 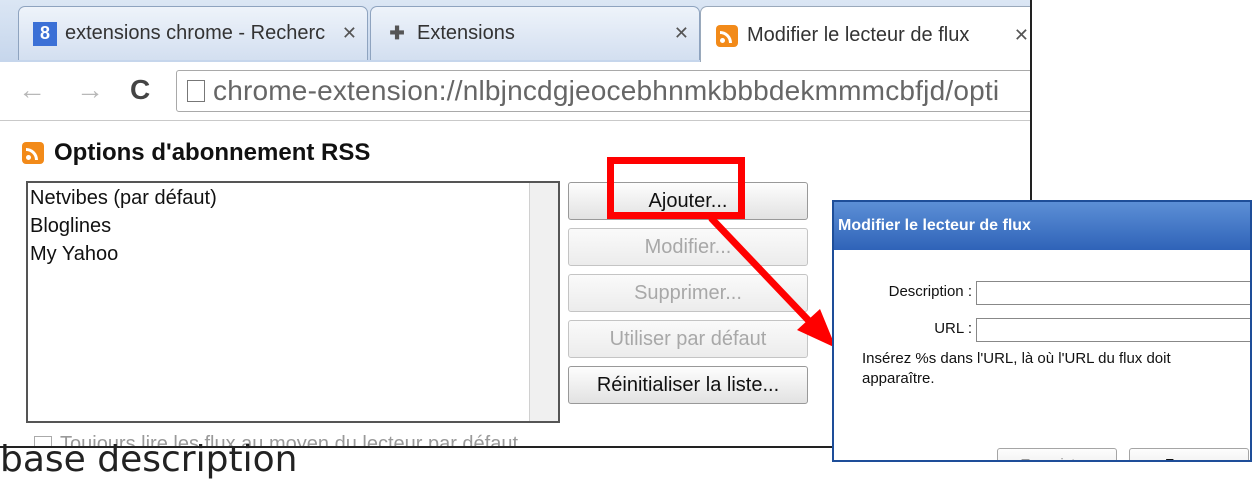 I want to click on save-button: Enregistrer, so click(x=1057, y=454).